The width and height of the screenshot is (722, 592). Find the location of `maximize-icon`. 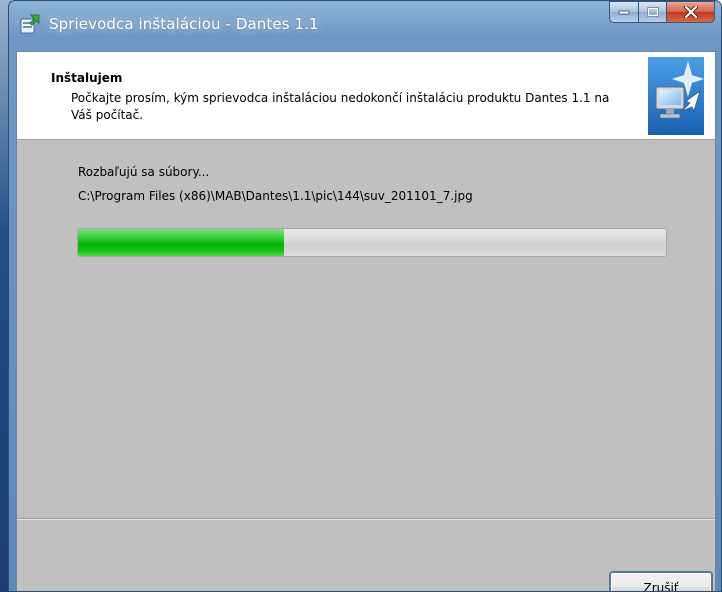

maximize-icon is located at coordinates (652, 12).